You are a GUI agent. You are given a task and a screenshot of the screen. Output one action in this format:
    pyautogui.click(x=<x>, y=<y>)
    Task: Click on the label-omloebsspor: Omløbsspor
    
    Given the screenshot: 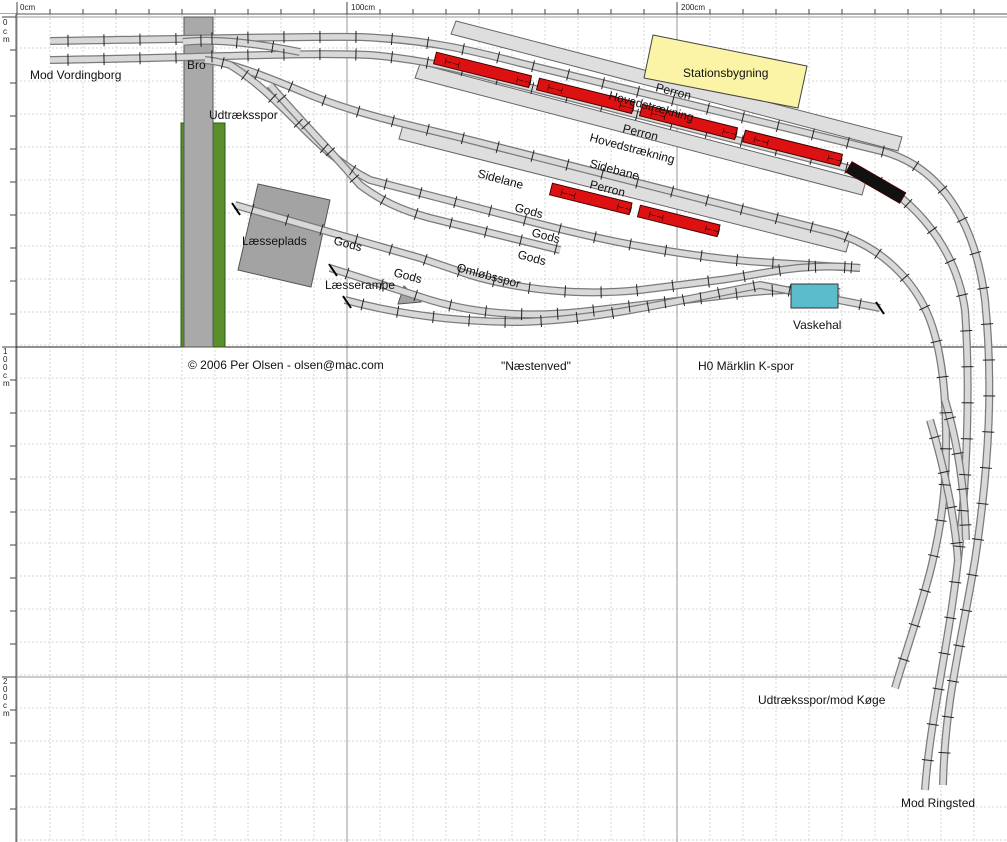 What is the action you would take?
    pyautogui.click(x=488, y=275)
    